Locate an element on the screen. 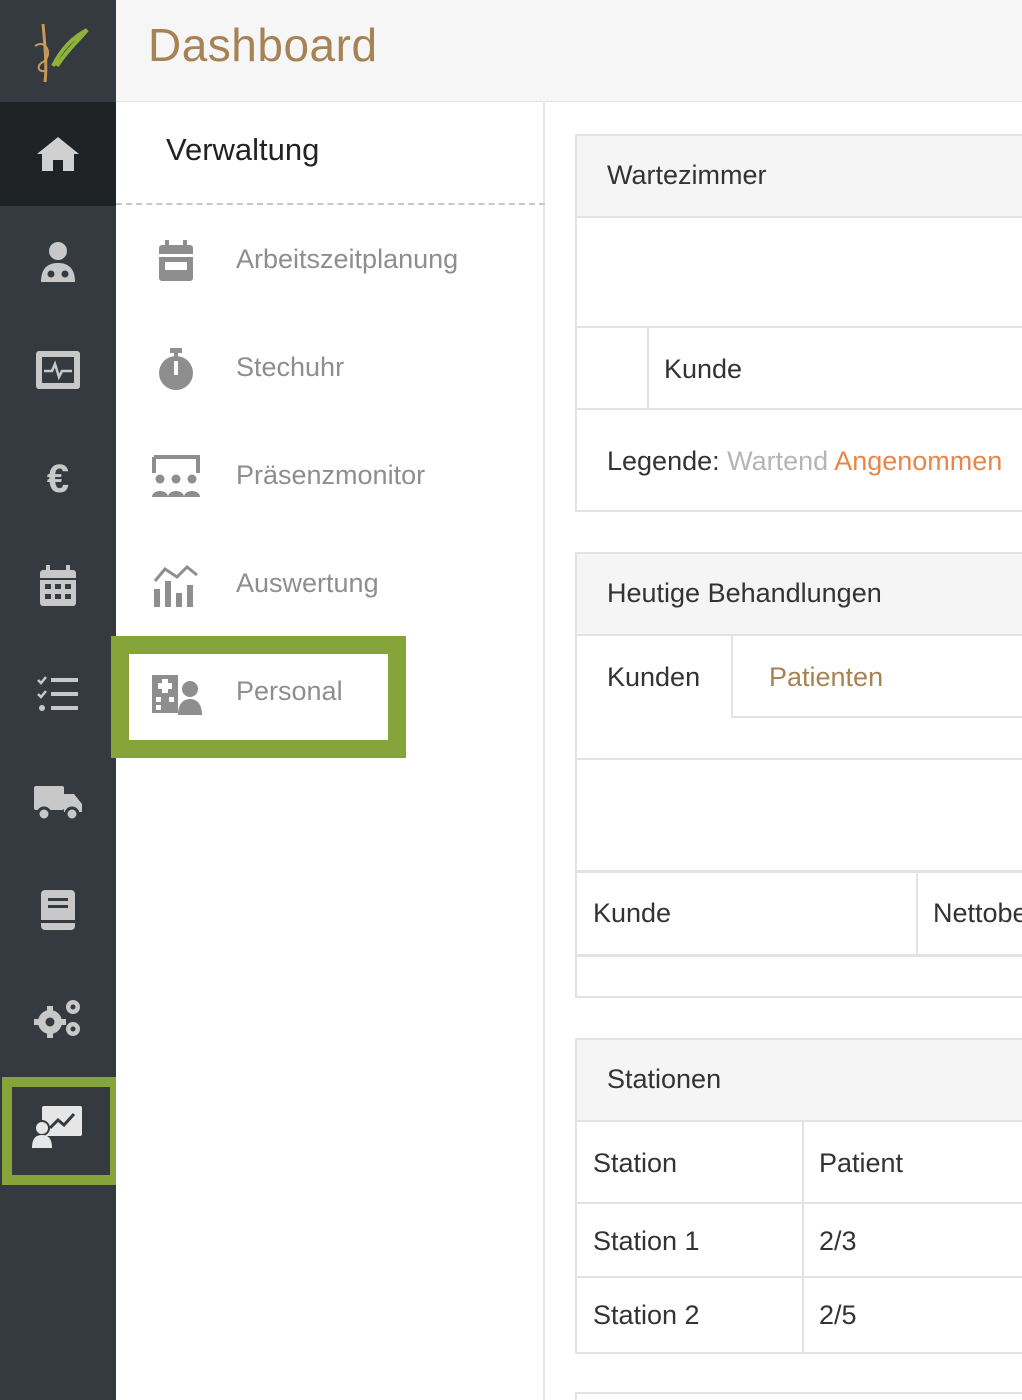 This screenshot has height=1400, width=1022. rail-item-delivery is located at coordinates (58, 802).